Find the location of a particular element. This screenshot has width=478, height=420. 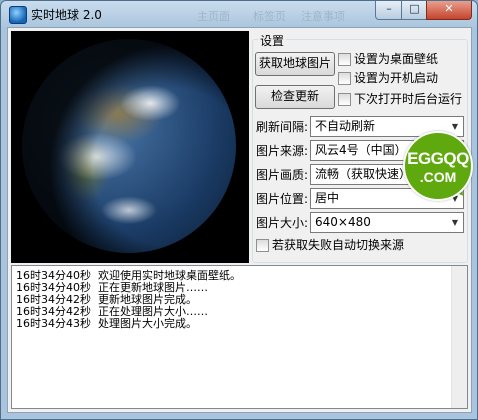

check-update-button: 检查更新 is located at coordinates (295, 97).